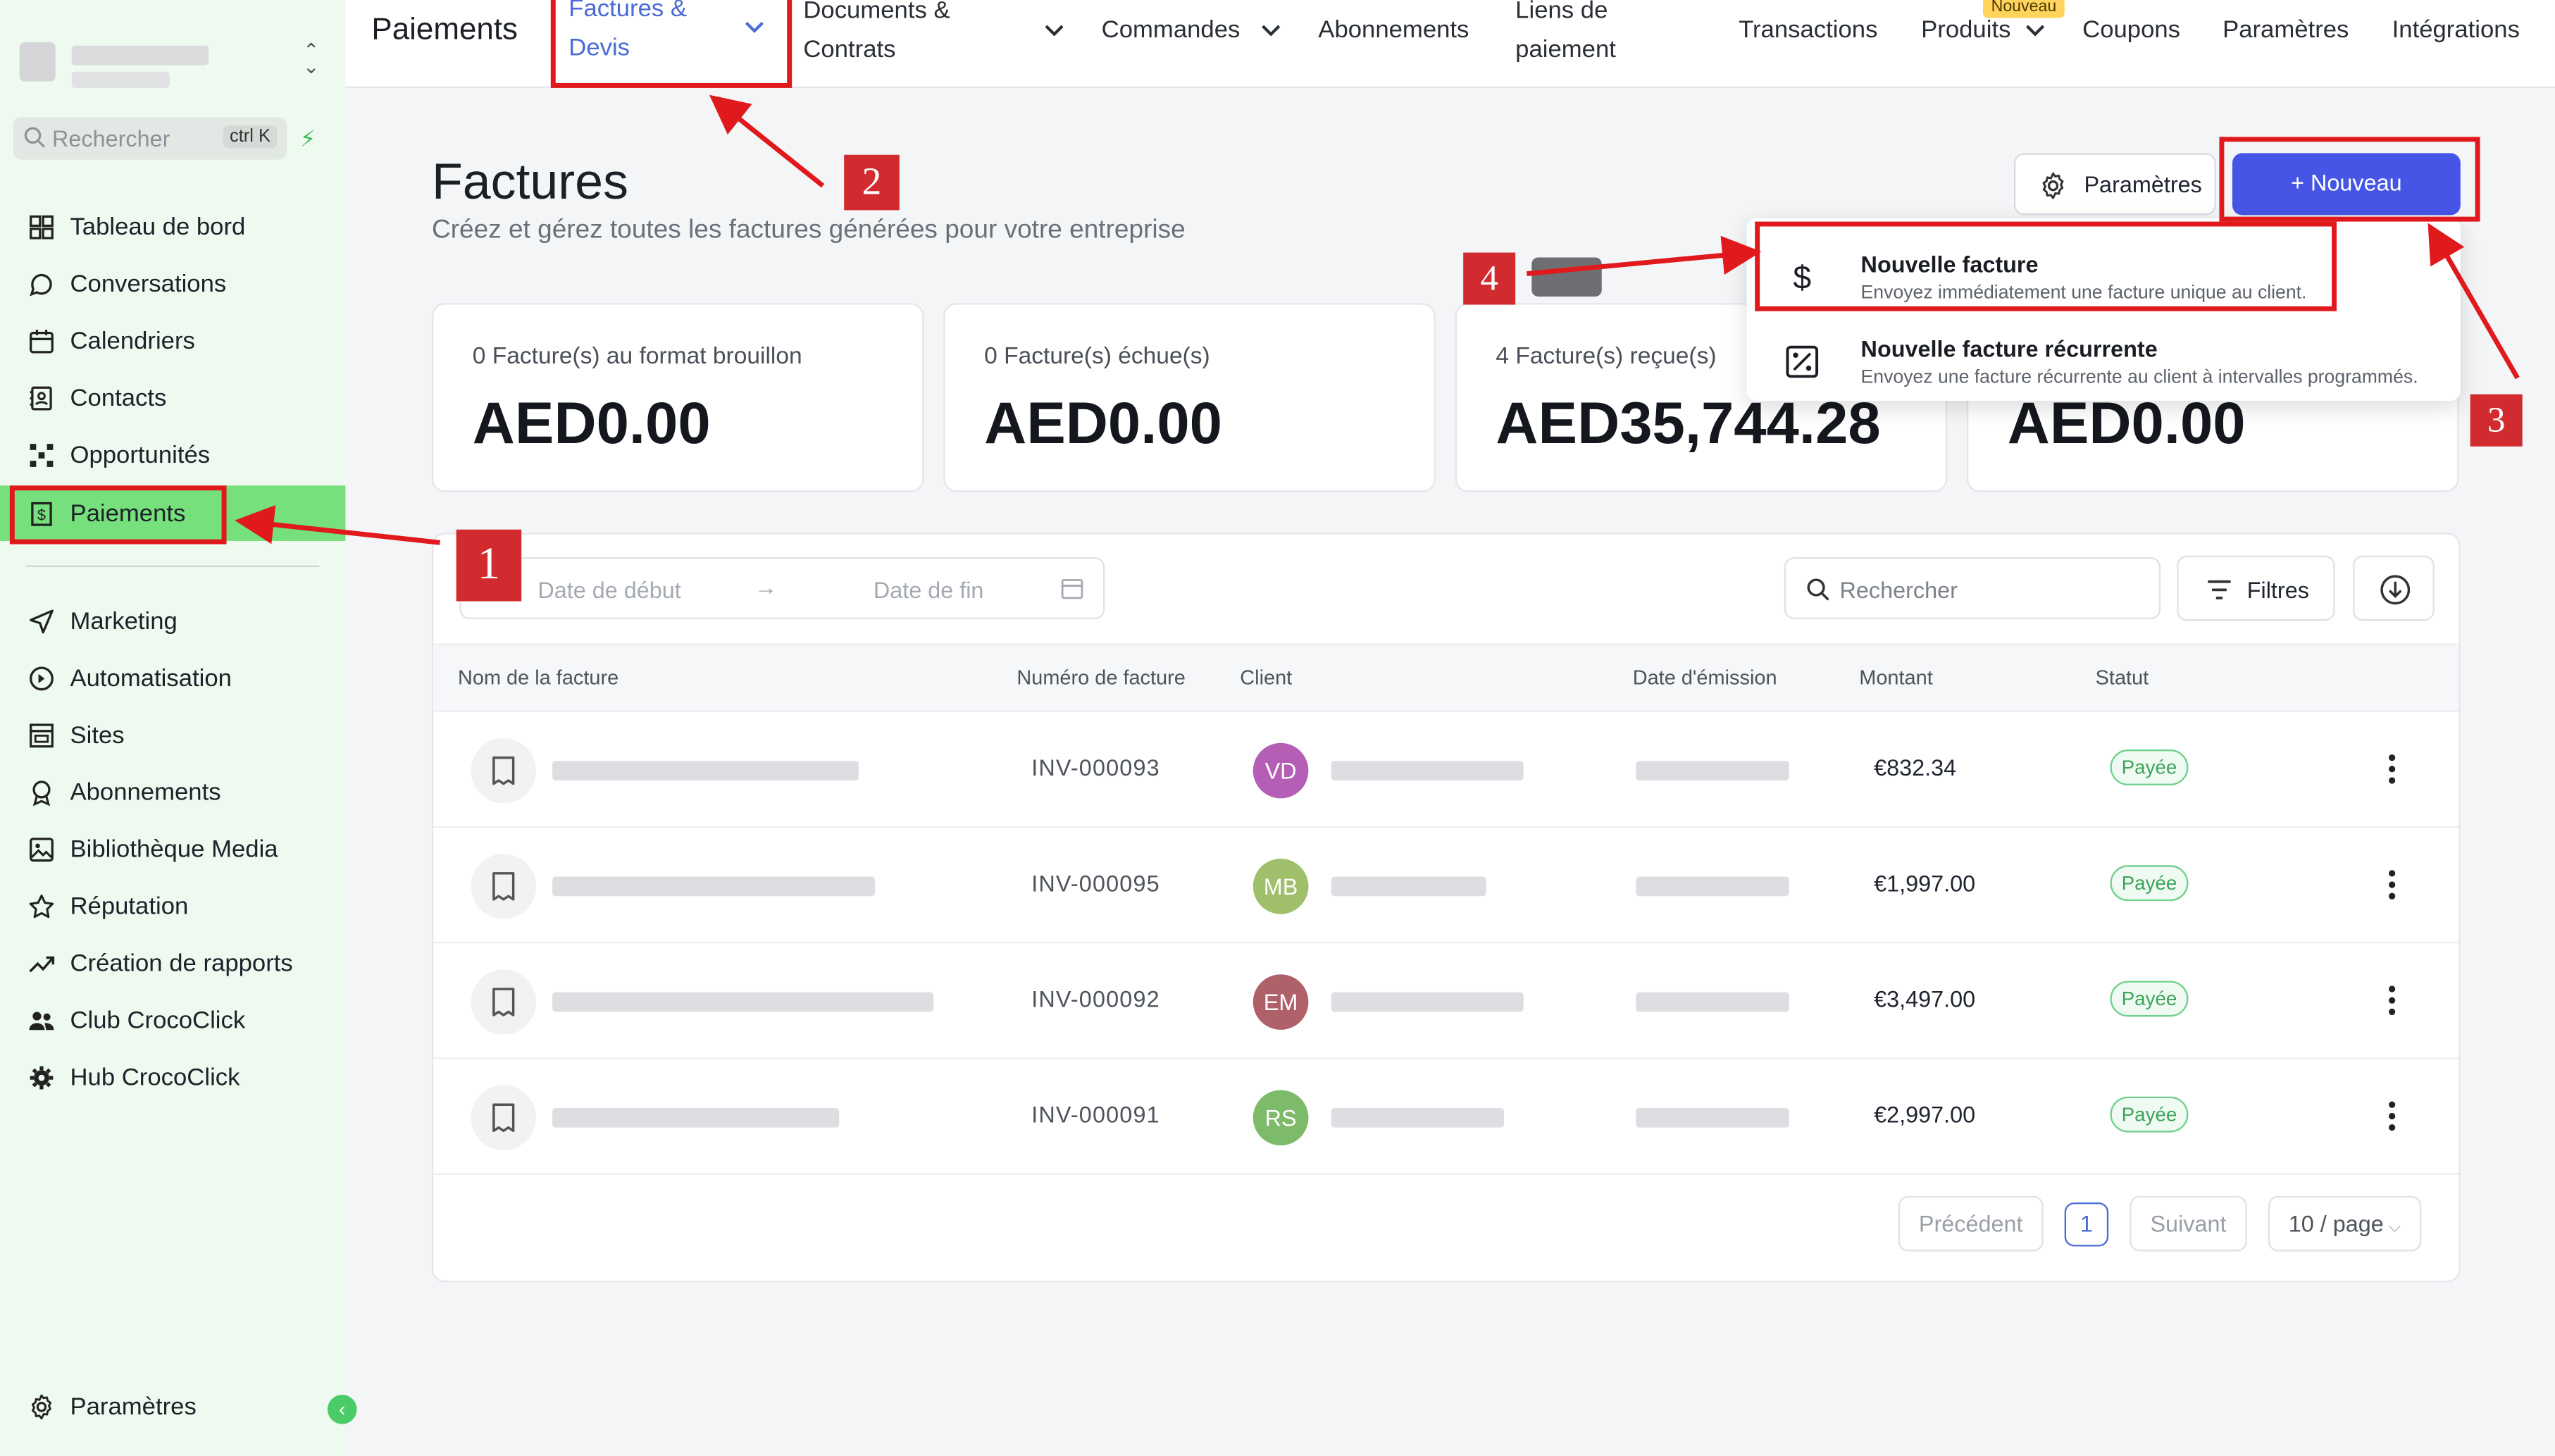 Image resolution: width=2555 pixels, height=1456 pixels. What do you see at coordinates (1566, 277) in the screenshot?
I see `redacted-tooltip` at bounding box center [1566, 277].